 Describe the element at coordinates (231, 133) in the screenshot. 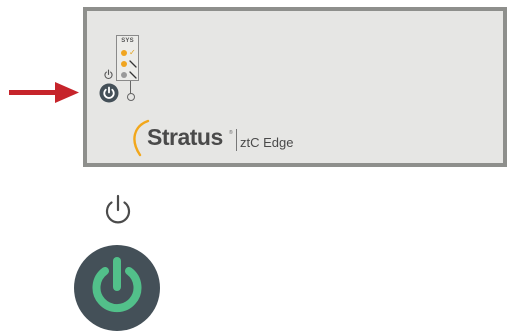

I see `registered-mark: ®` at that location.